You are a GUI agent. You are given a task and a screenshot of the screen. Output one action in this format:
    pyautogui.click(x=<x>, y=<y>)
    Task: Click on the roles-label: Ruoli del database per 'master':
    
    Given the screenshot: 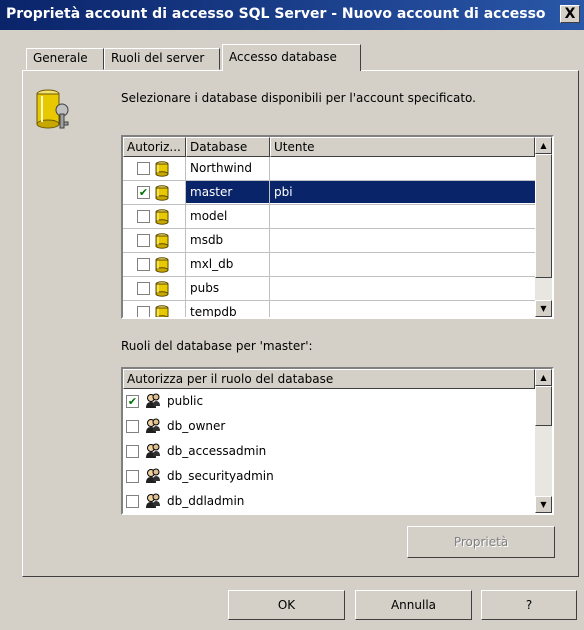 What is the action you would take?
    pyautogui.click(x=217, y=346)
    